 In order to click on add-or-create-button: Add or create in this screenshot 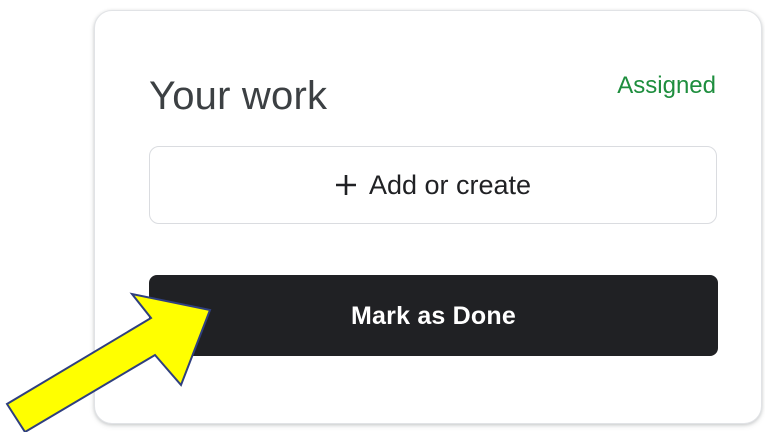, I will do `click(433, 185)`.